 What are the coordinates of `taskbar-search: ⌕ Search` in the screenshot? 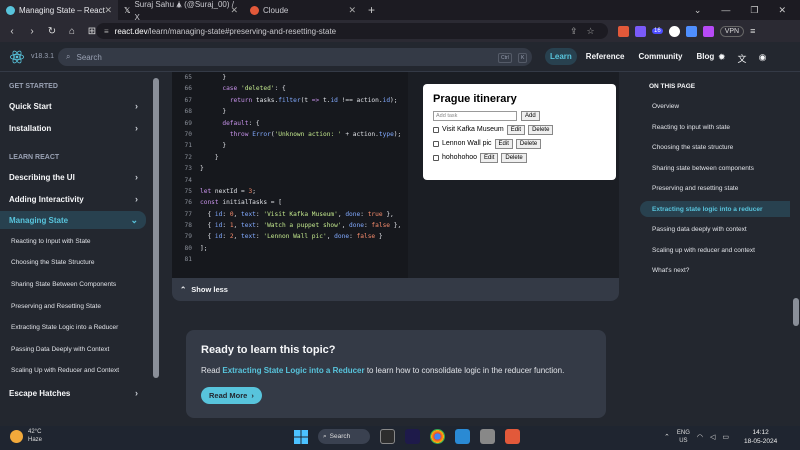 It's located at (344, 436).